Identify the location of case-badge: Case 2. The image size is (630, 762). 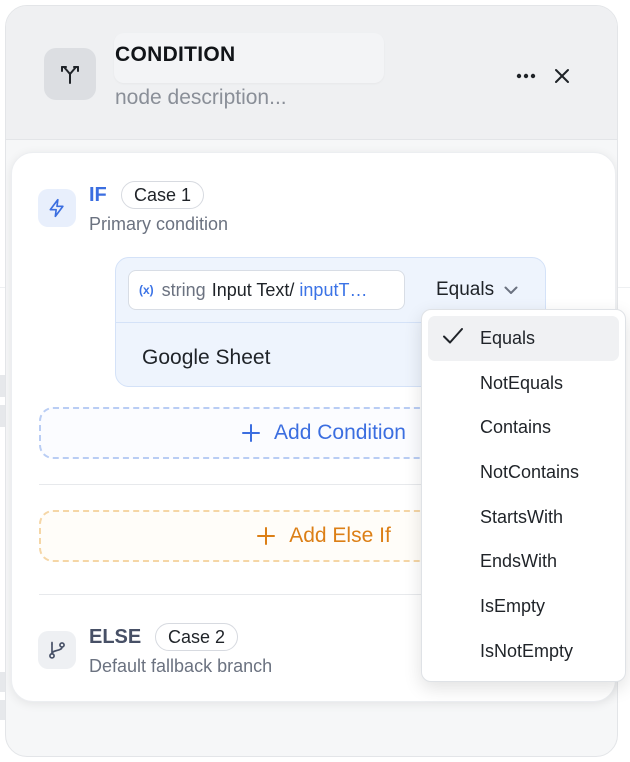
(197, 637).